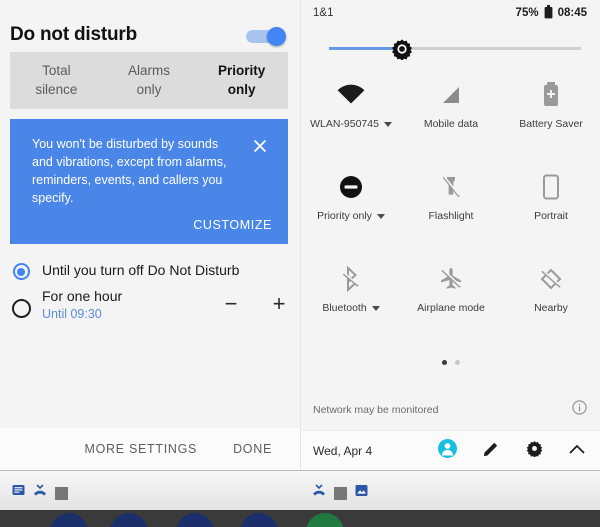 Image resolution: width=600 pixels, height=527 pixels. Describe the element at coordinates (491, 451) in the screenshot. I see `edit-pencil-icon` at that location.